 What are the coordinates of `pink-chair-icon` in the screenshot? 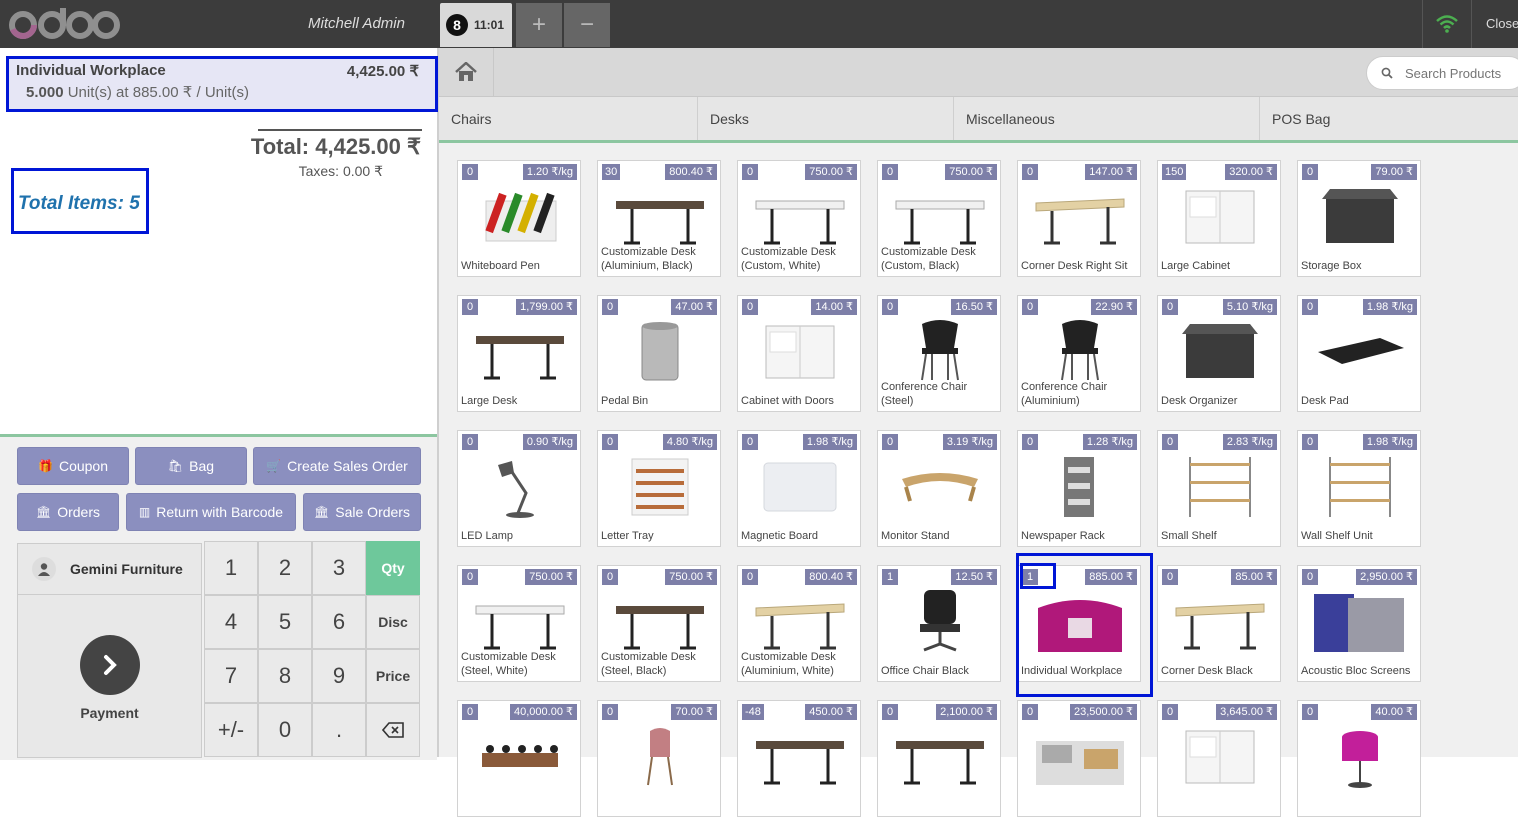 It's located at (660, 757).